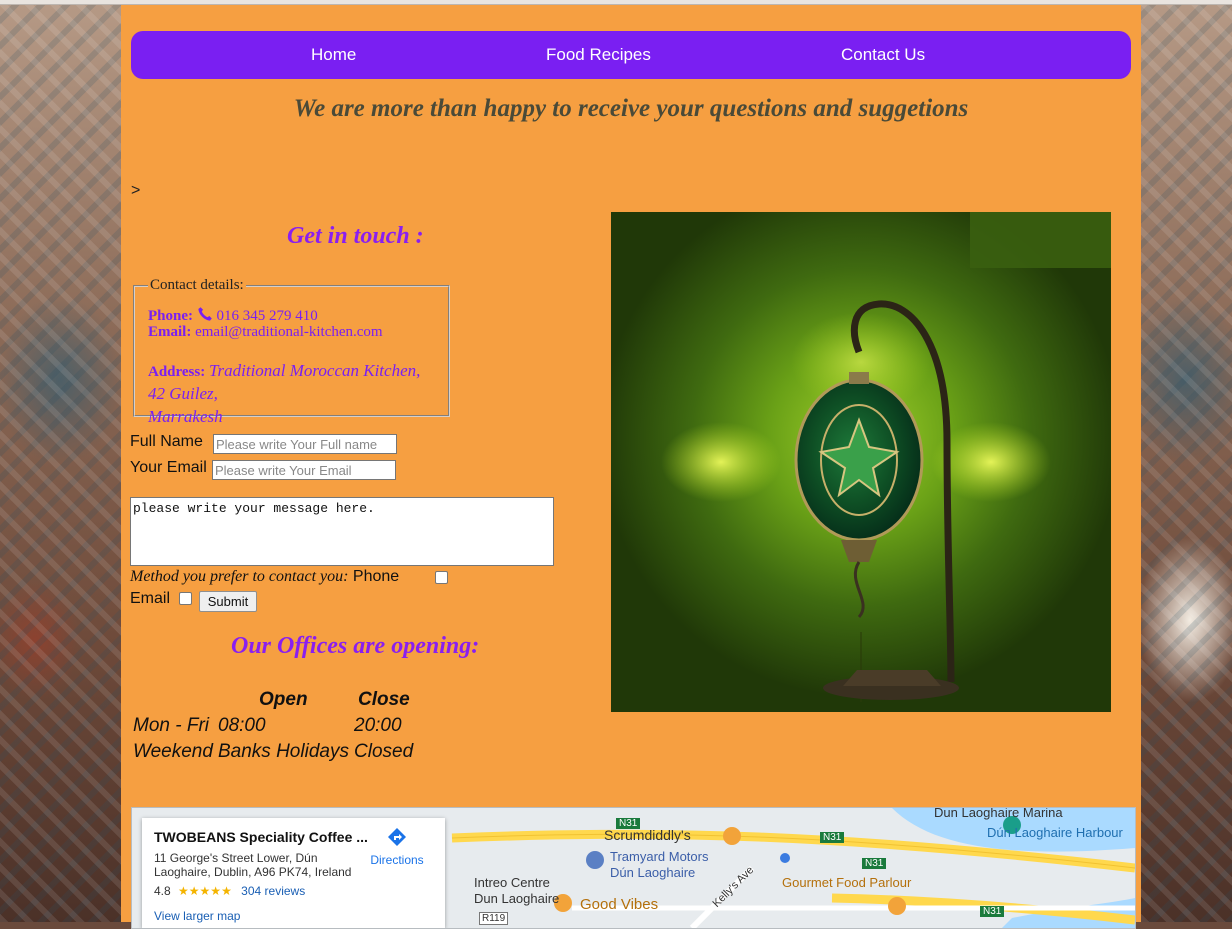 The height and width of the screenshot is (929, 1232). What do you see at coordinates (304, 470) in the screenshot?
I see `email-input` at bounding box center [304, 470].